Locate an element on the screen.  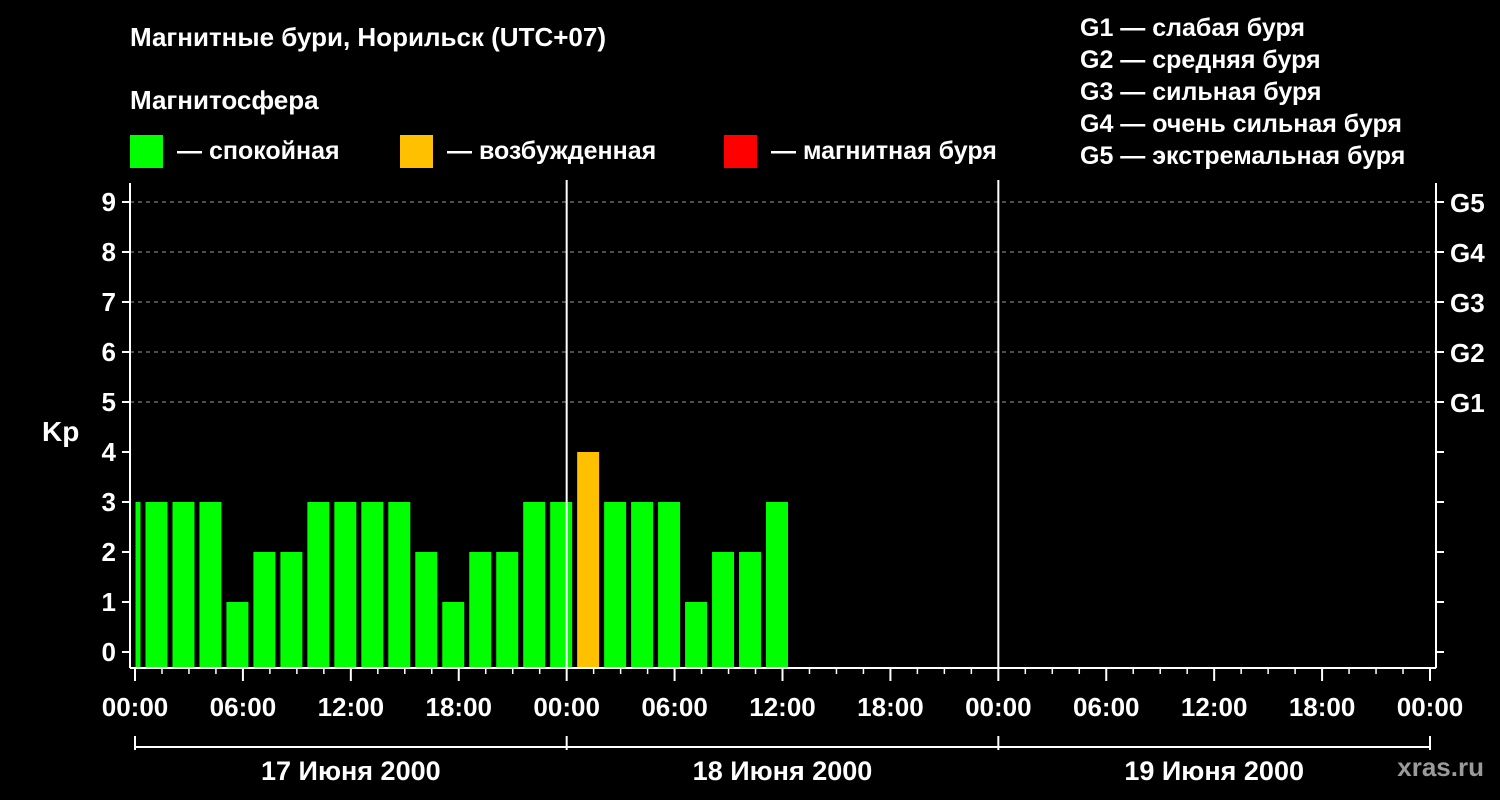
y-tick-label: 2 is located at coordinates (109, 552).